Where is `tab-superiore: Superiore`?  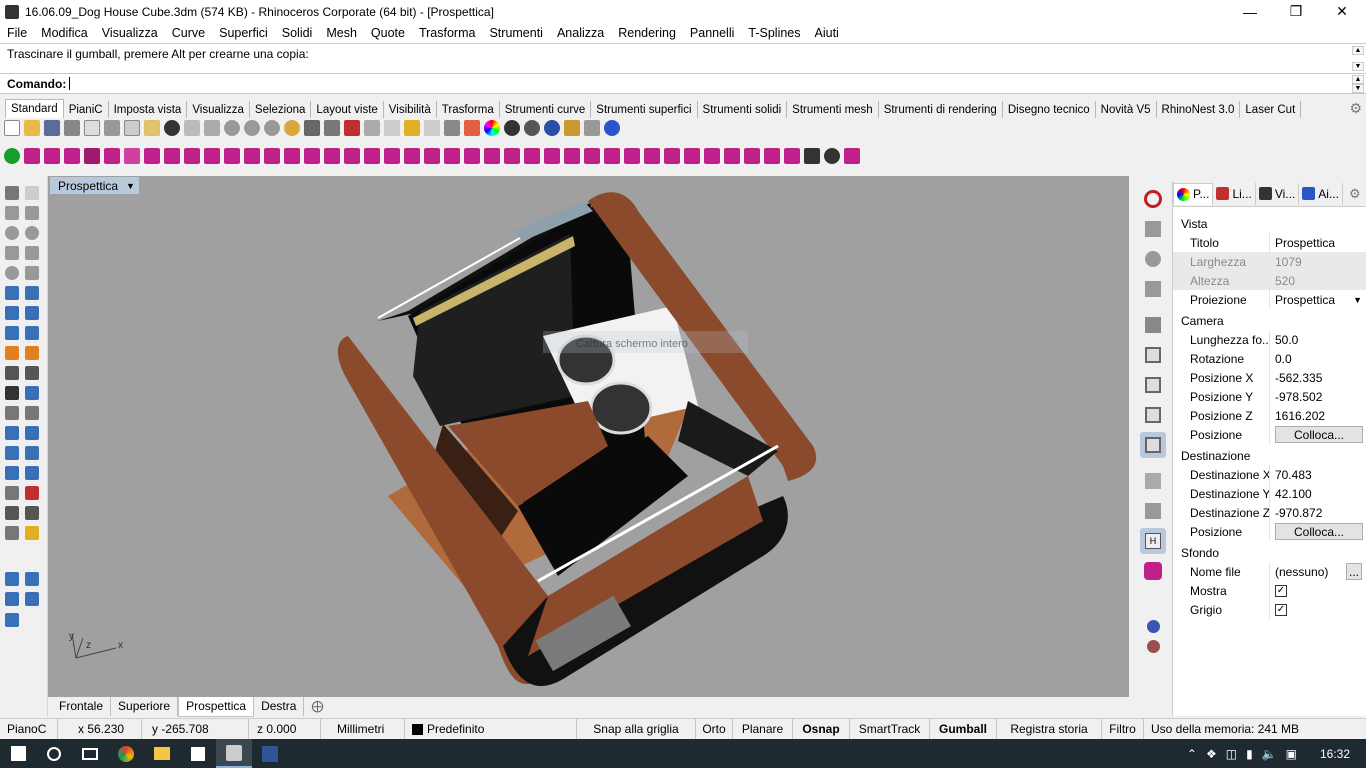 tab-superiore: Superiore is located at coordinates (145, 706).